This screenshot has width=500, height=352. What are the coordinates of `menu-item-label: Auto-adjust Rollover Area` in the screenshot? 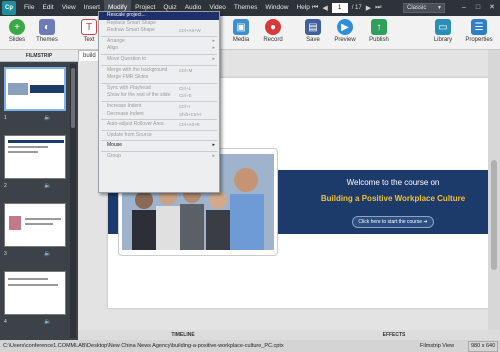 It's located at (135, 124).